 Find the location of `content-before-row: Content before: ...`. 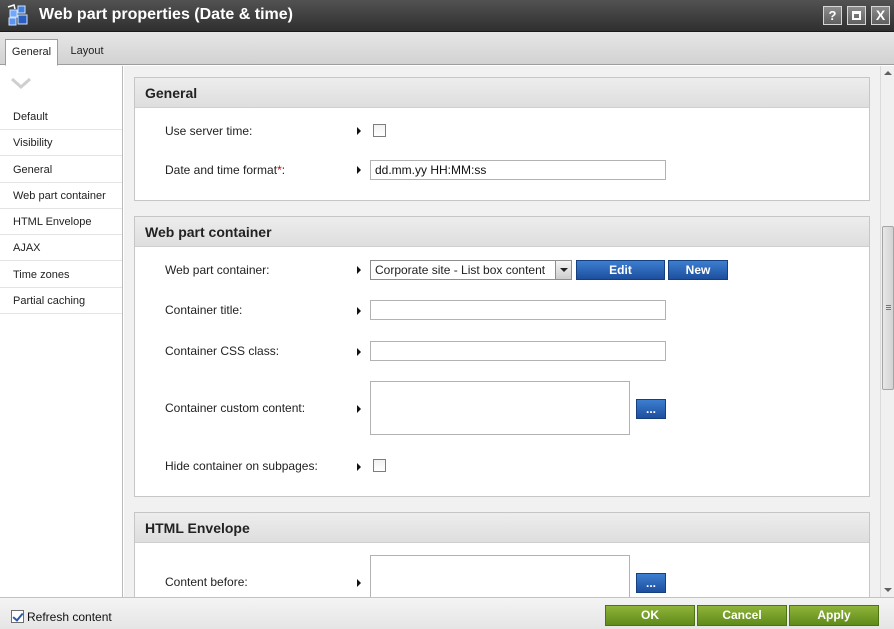

content-before-row: Content before: ... is located at coordinates (502, 576).